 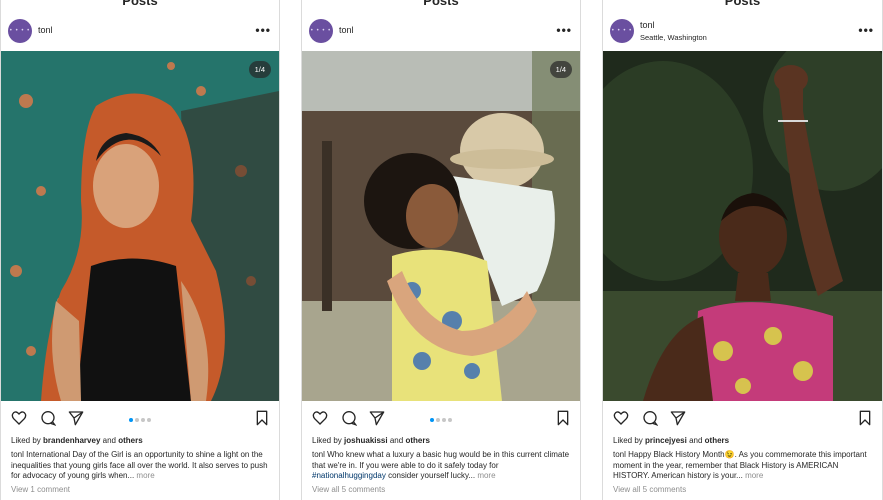 I want to click on likes-line: Liked by joshuakissi and others, so click(x=371, y=440).